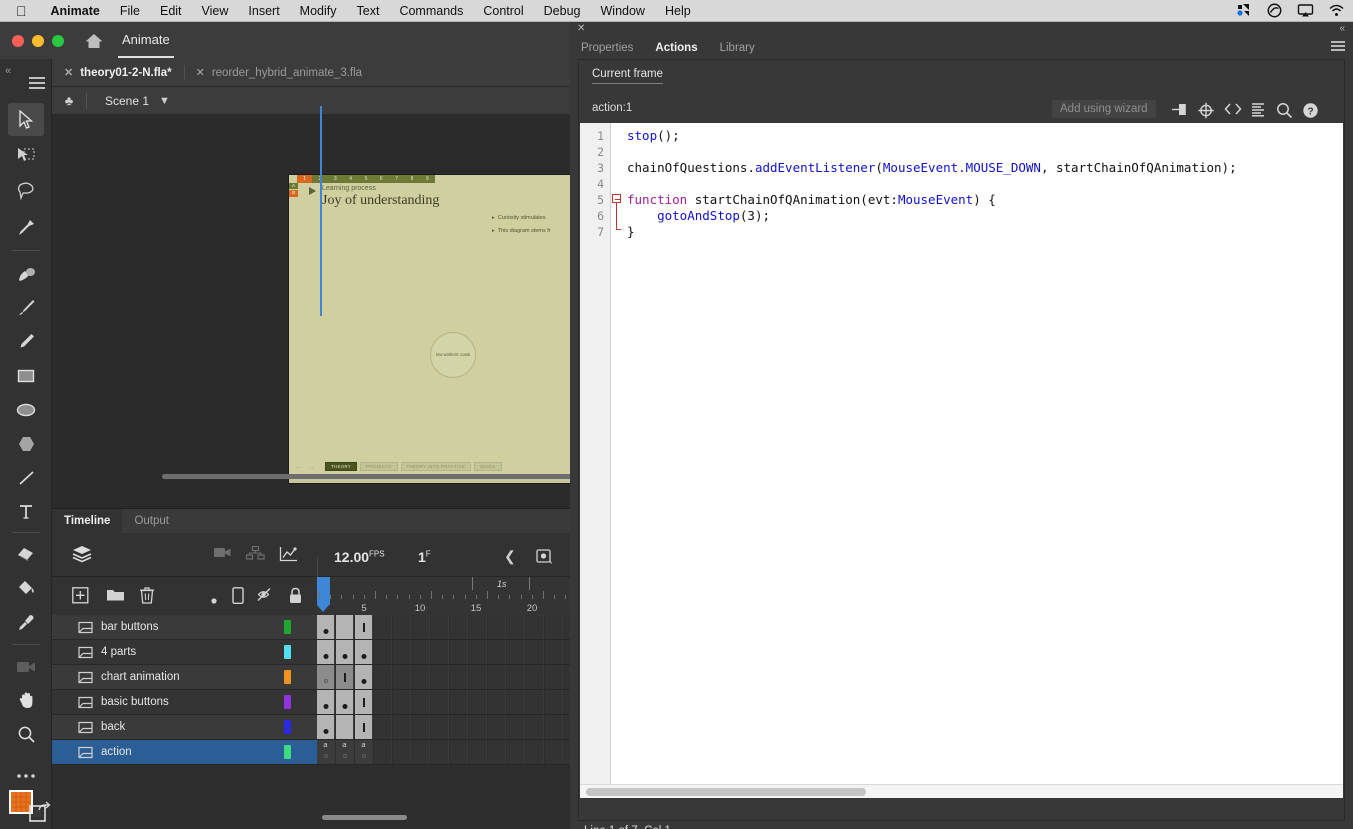 The height and width of the screenshot is (829, 1353). What do you see at coordinates (424, 557) in the screenshot?
I see `current-frame-value: 1F` at bounding box center [424, 557].